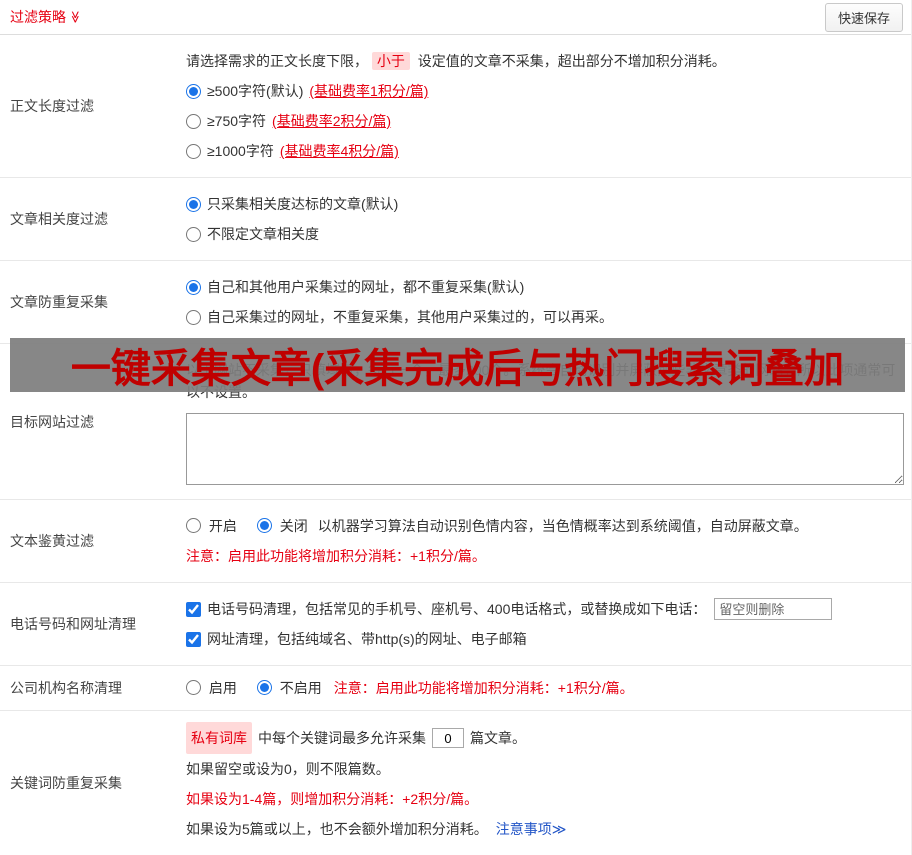  I want to click on length-1000-radio, so click(193, 151).